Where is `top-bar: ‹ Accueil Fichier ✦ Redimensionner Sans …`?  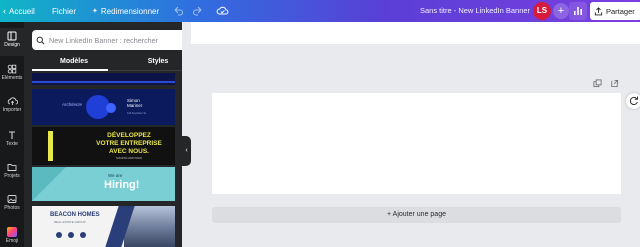
top-bar: ‹ Accueil Fichier ✦ Redimensionner Sans … is located at coordinates (320, 11).